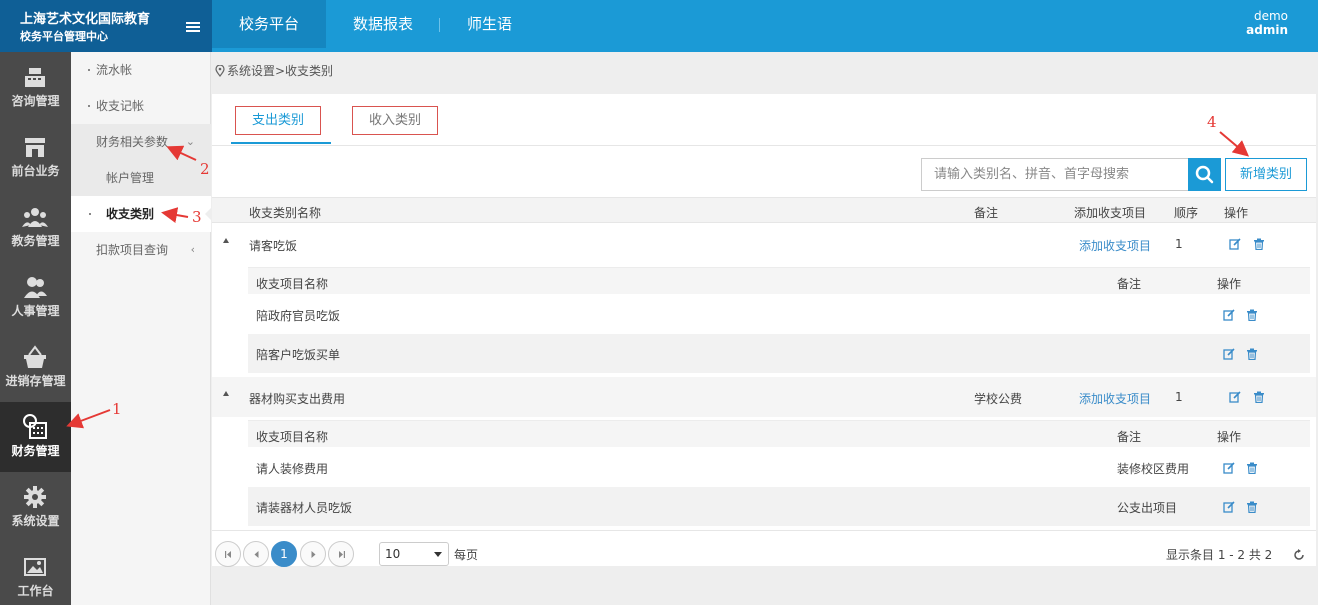 The width and height of the screenshot is (1318, 605). I want to click on user-name: demo, so click(1270, 16).